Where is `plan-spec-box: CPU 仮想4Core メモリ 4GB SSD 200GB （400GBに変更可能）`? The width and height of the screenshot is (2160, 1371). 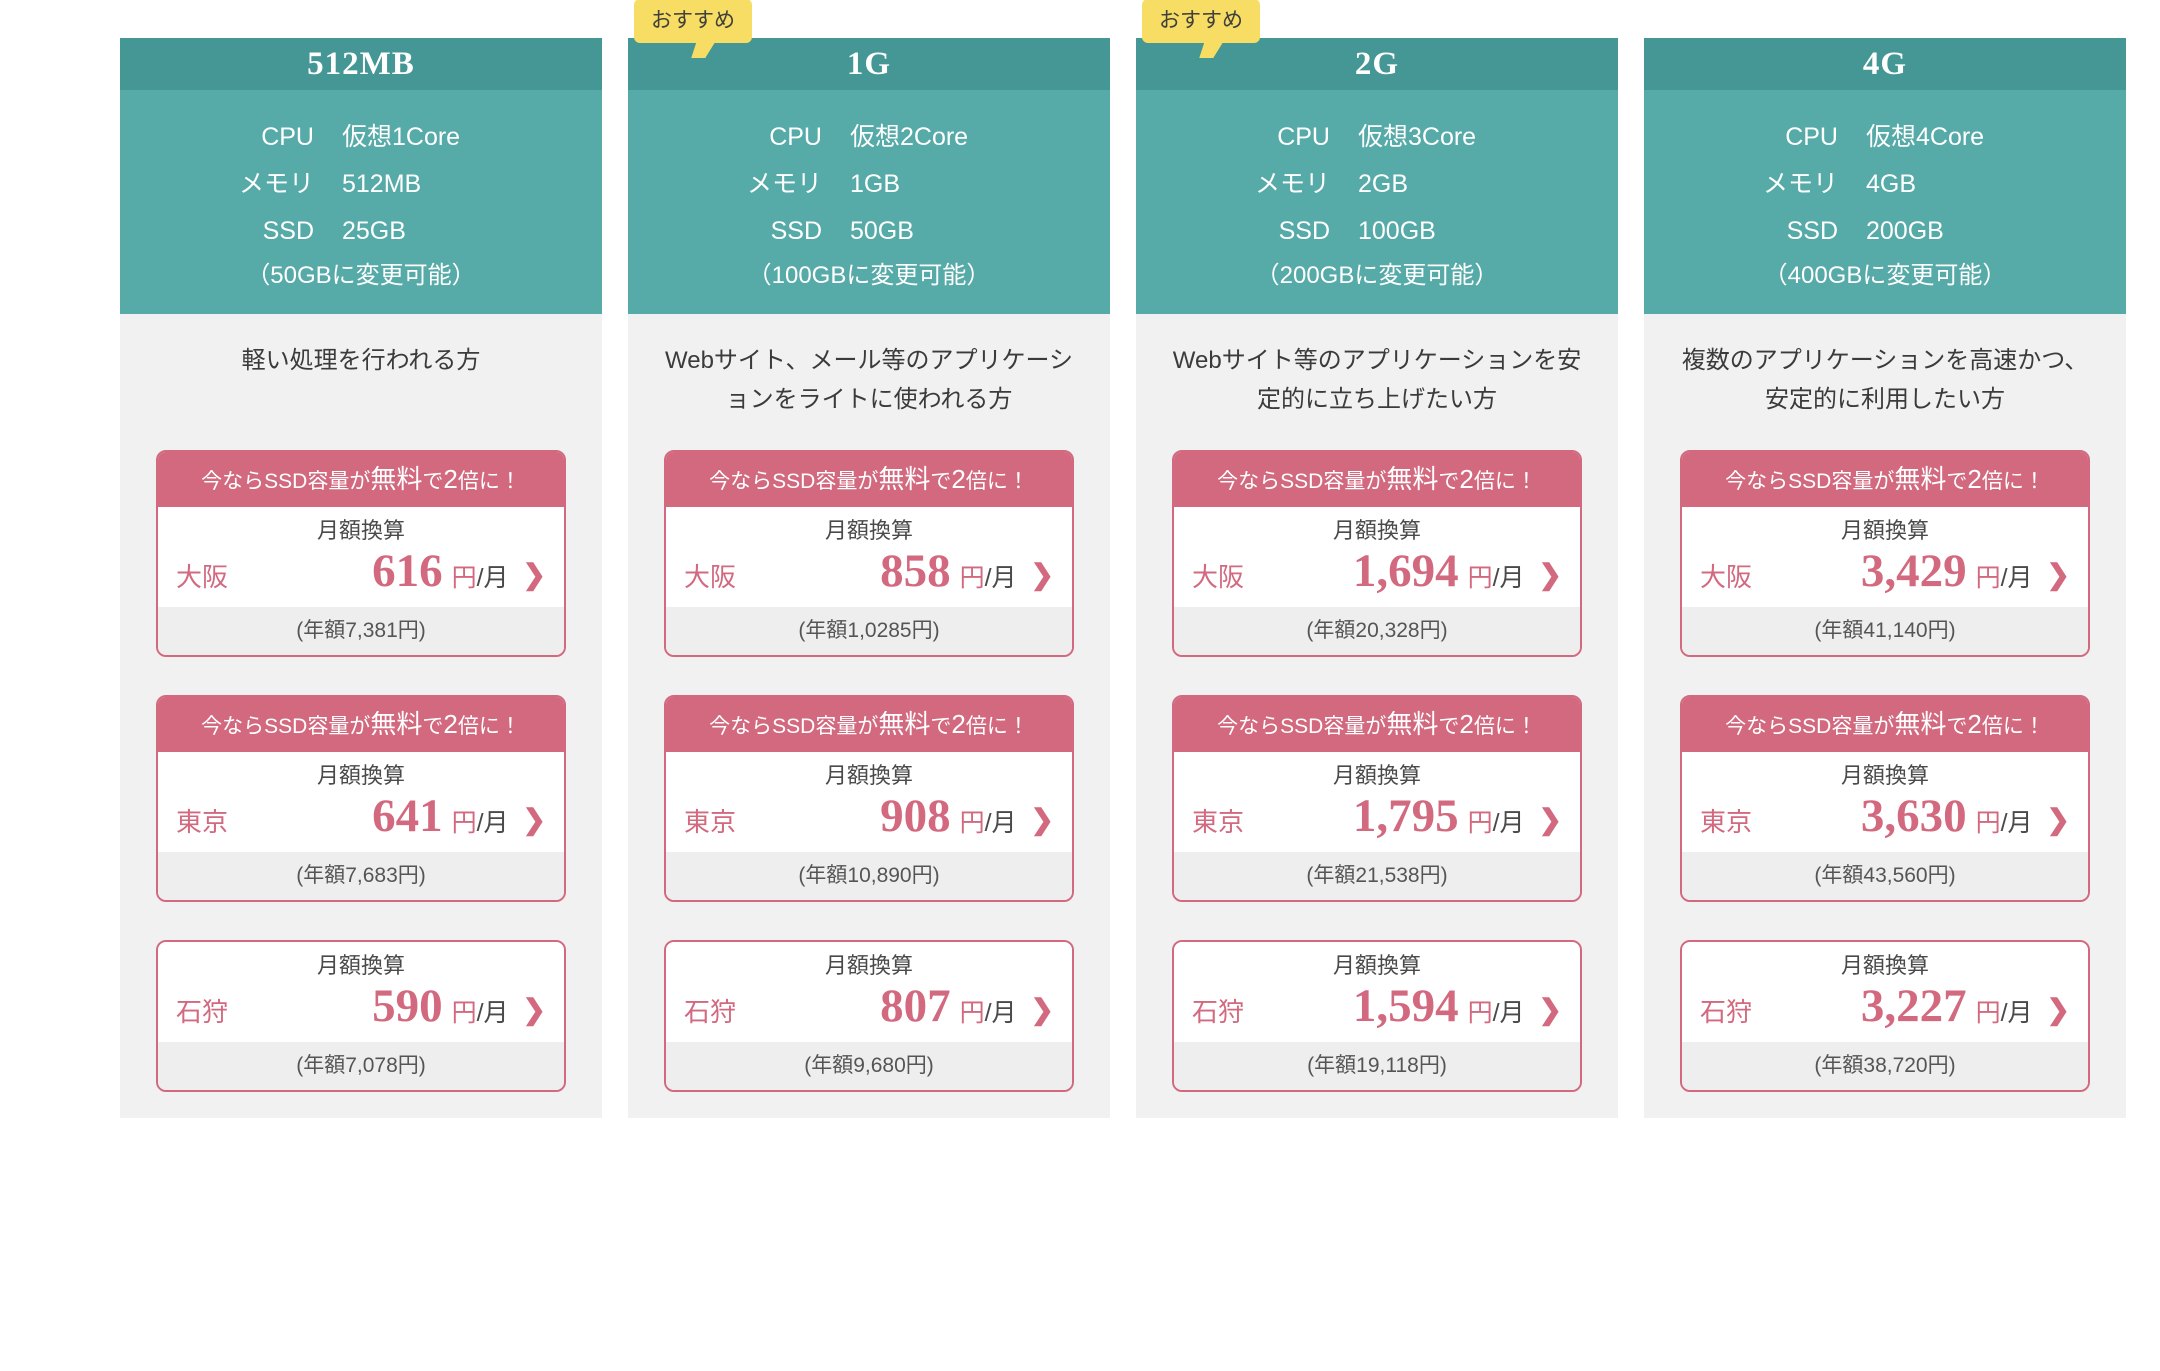 plan-spec-box: CPU 仮想4Core メモリ 4GB SSD 200GB （400GBに変更可能） is located at coordinates (1885, 202).